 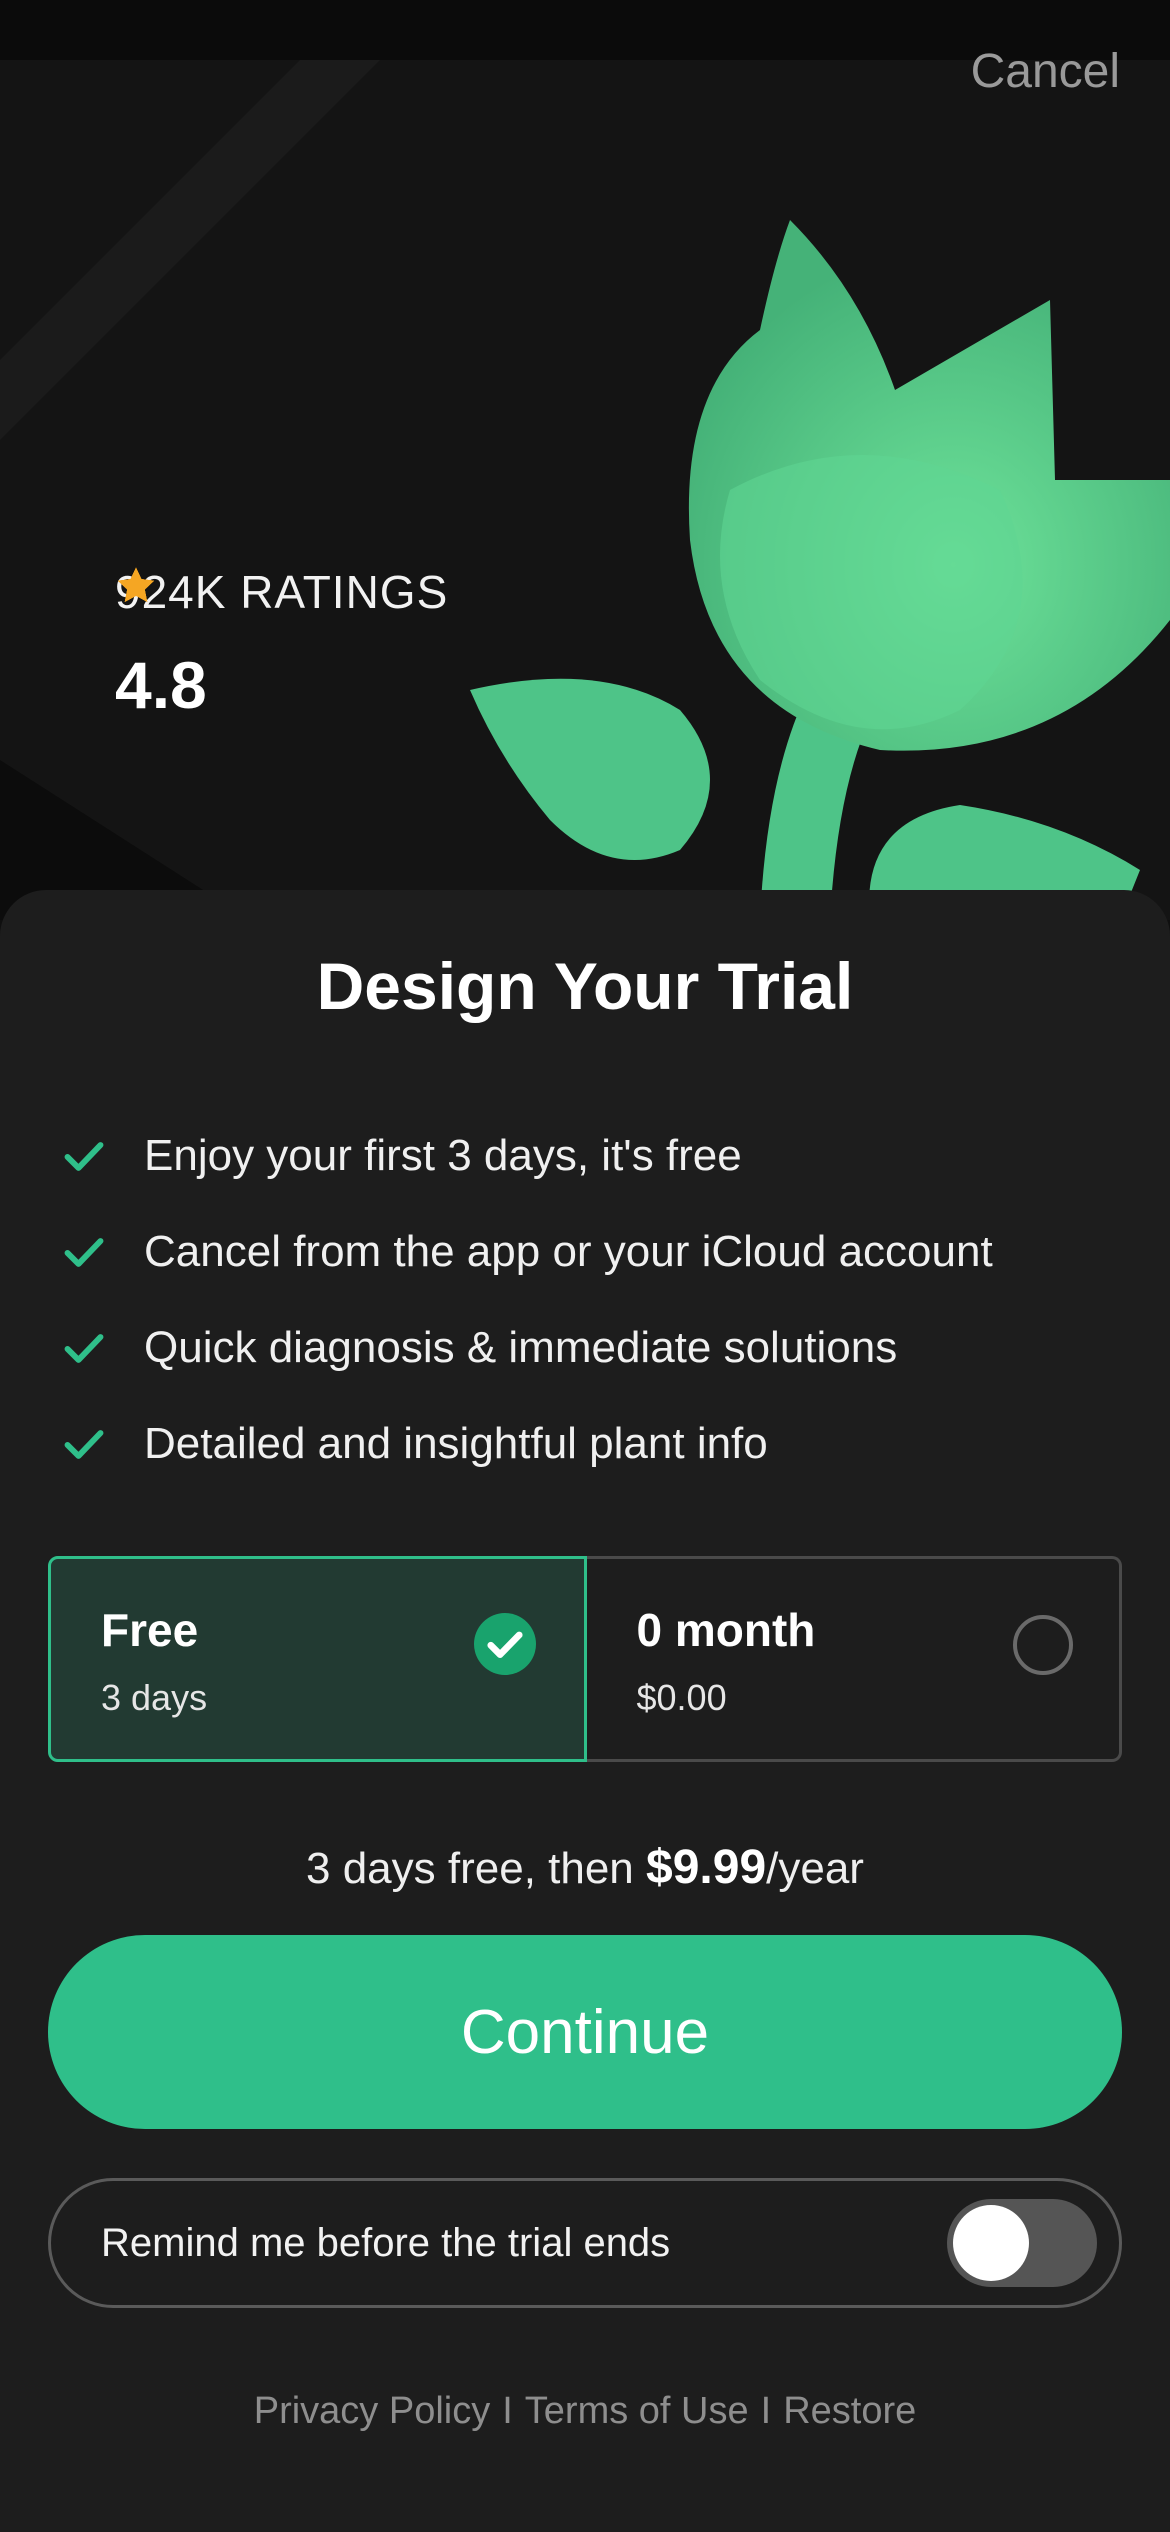 What do you see at coordinates (372, 2411) in the screenshot?
I see `privacy-policy-link: Privacy Policy` at bounding box center [372, 2411].